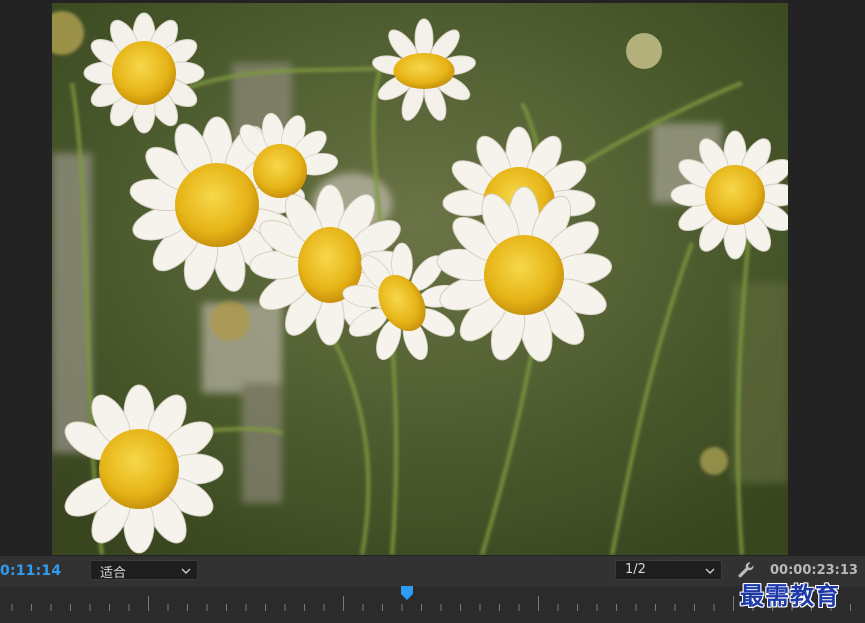  What do you see at coordinates (790, 595) in the screenshot?
I see `watermark-logo: 最需教育` at bounding box center [790, 595].